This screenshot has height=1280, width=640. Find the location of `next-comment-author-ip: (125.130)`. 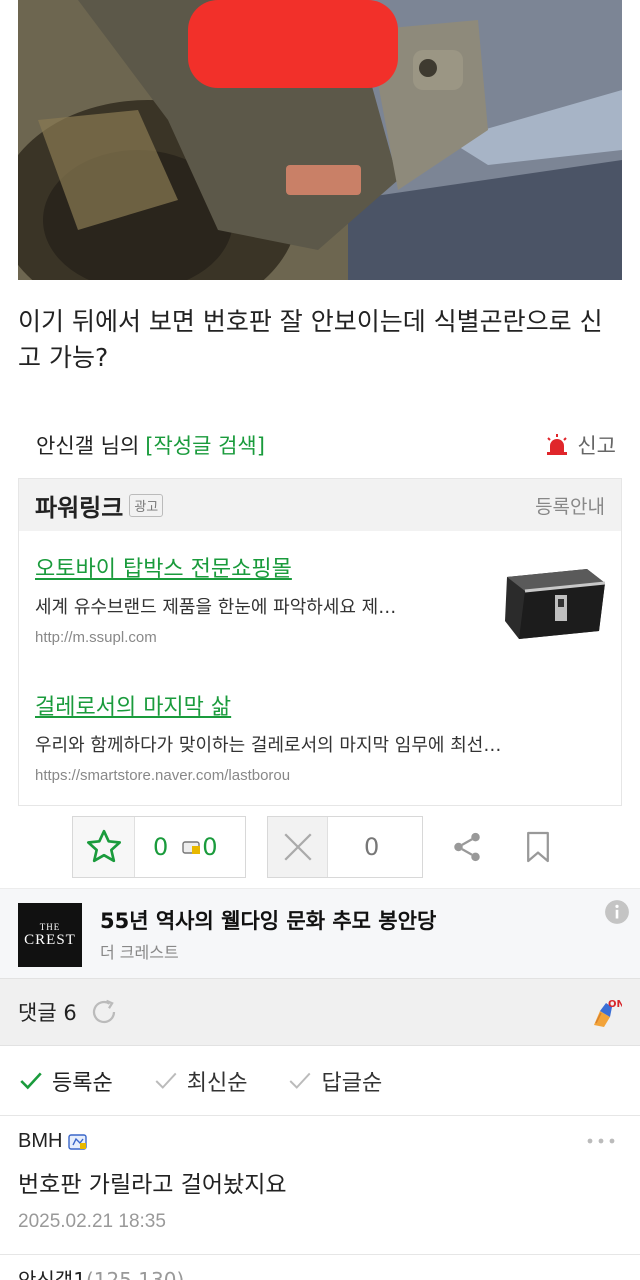

next-comment-author-ip: (125.130) is located at coordinates (135, 1274).